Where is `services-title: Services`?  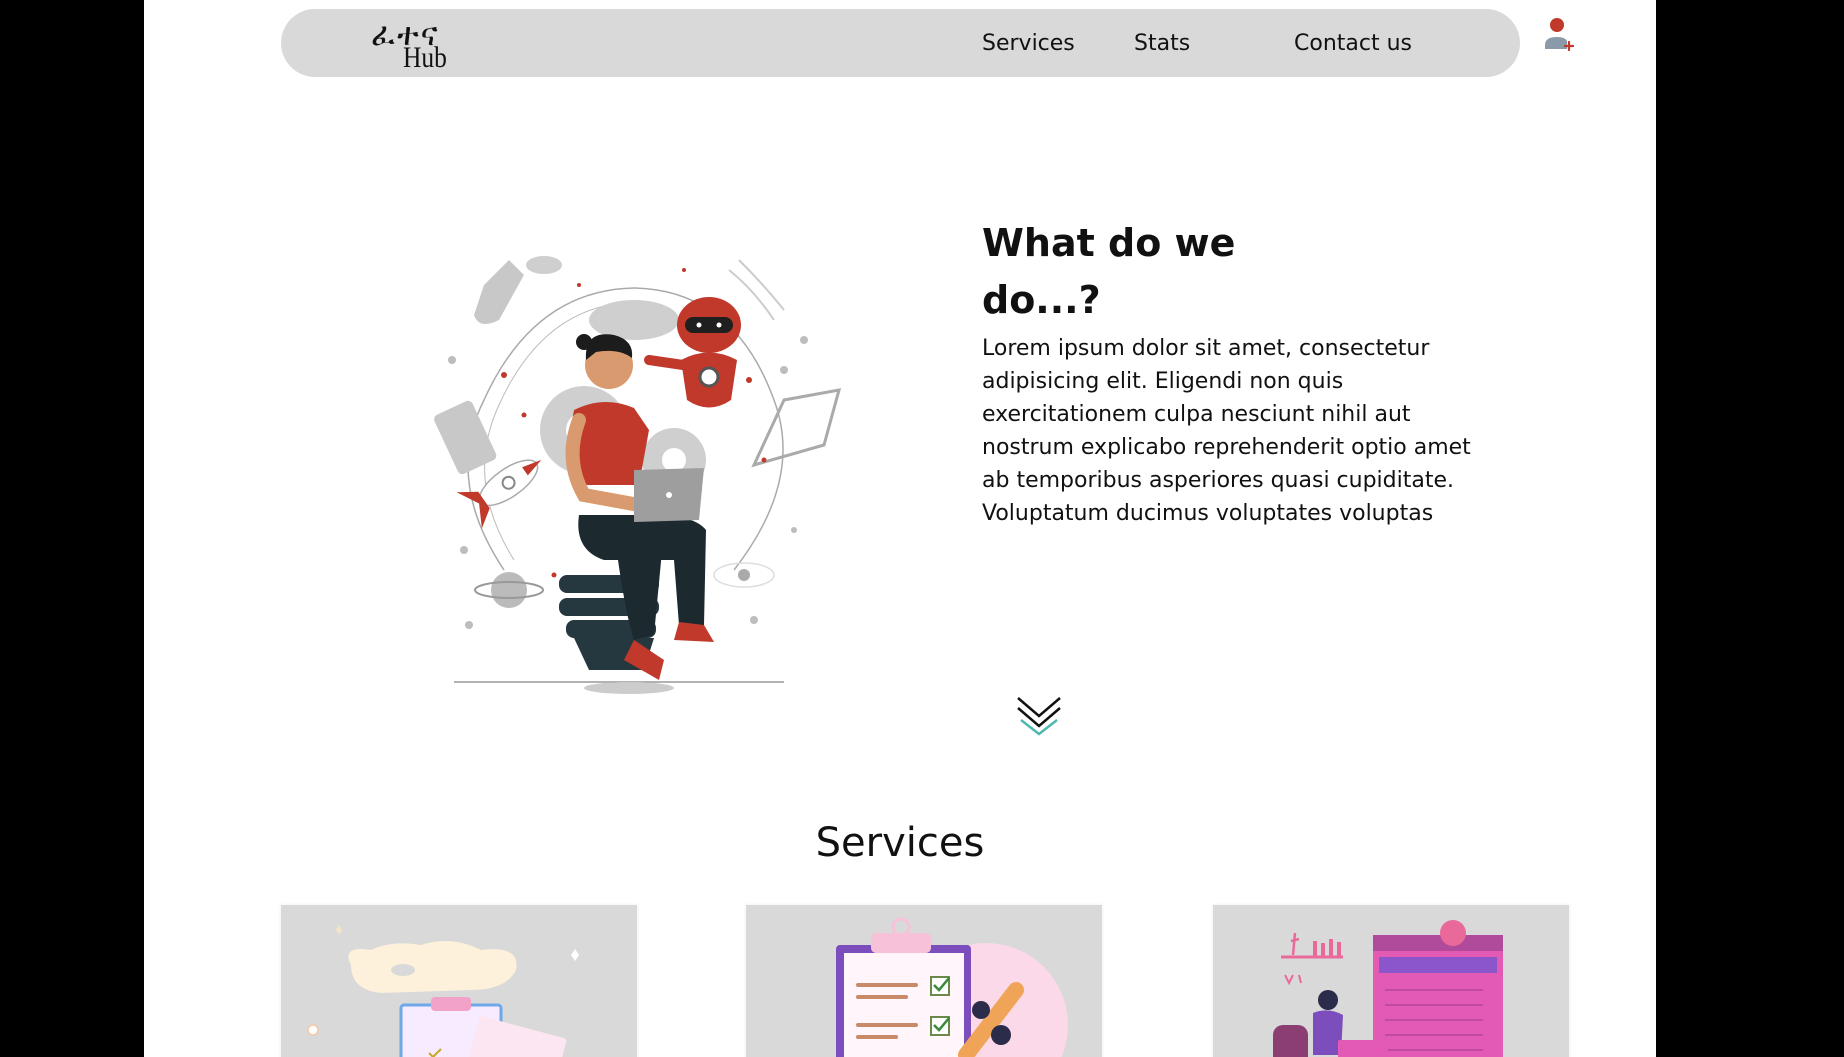 services-title: Services is located at coordinates (900, 843).